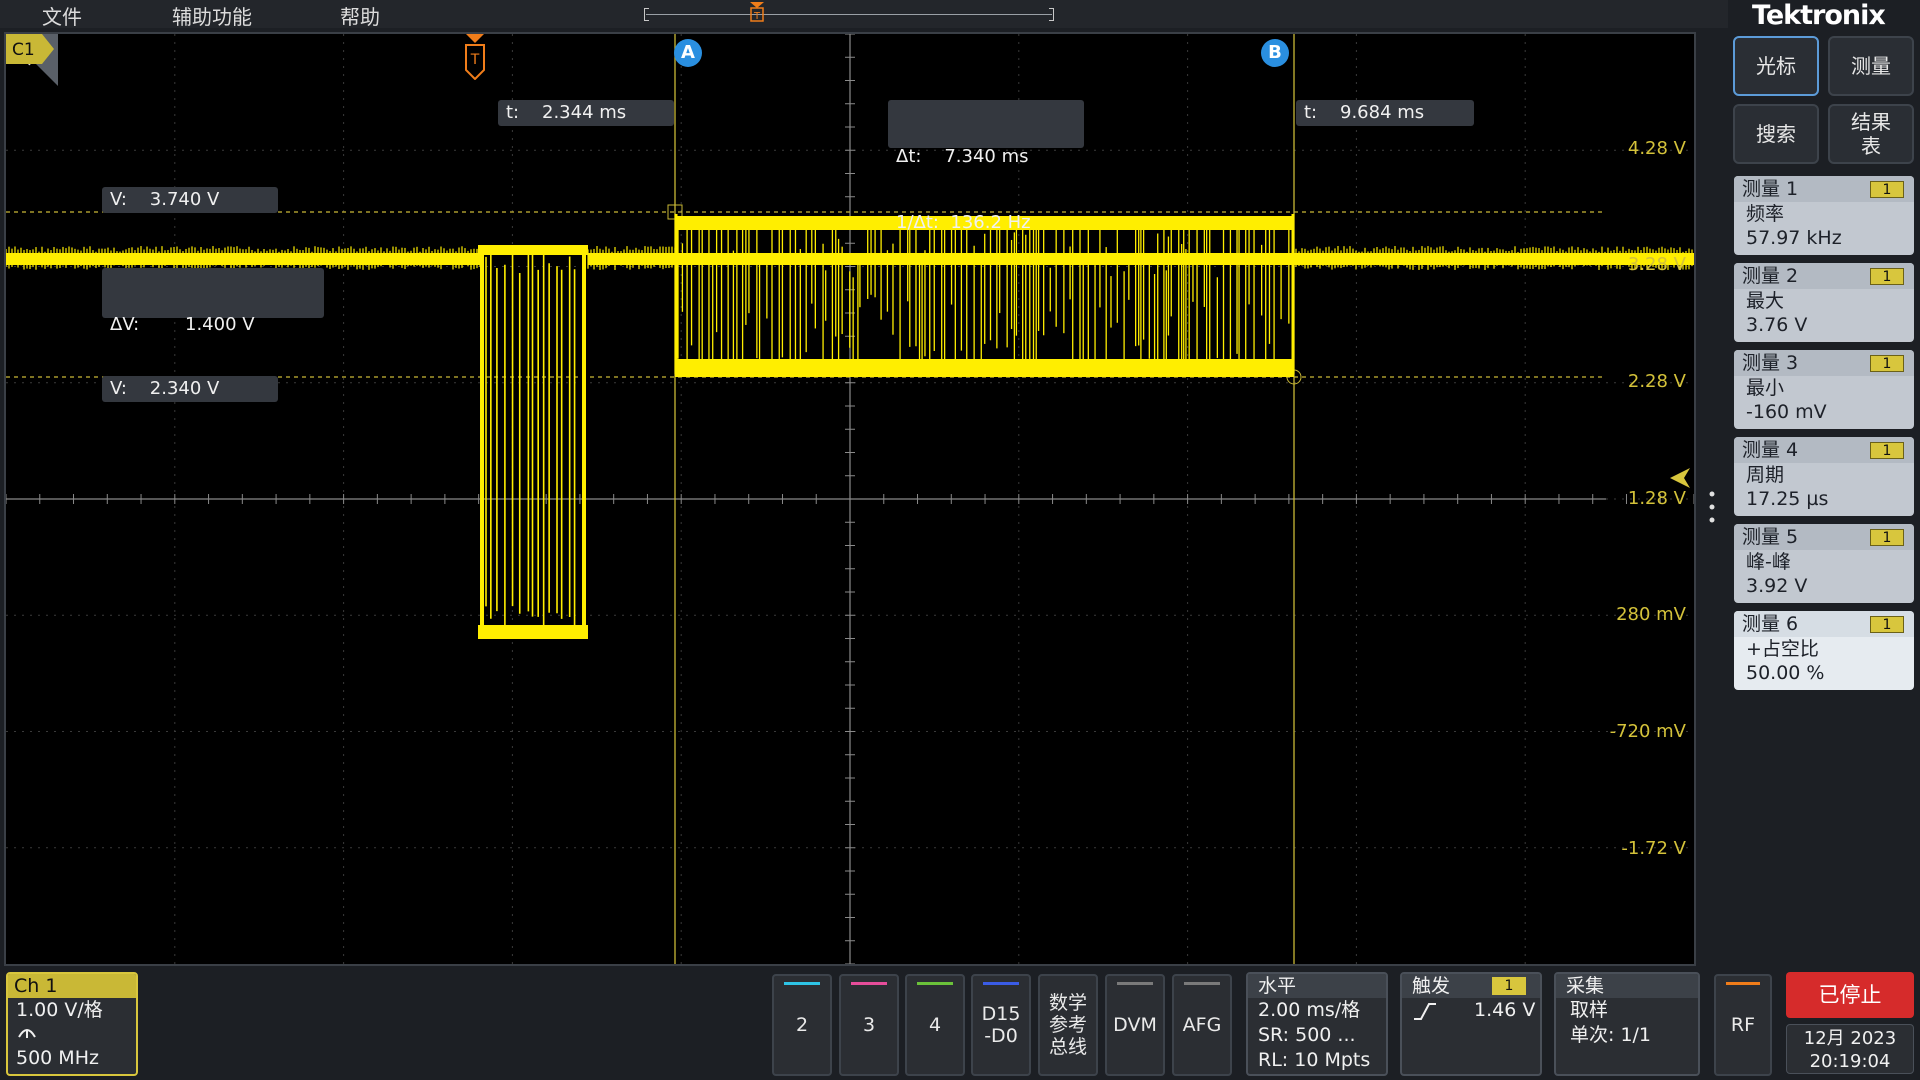  Describe the element at coordinates (1647, 731) in the screenshot. I see `vertical-label: -720 mV` at that location.